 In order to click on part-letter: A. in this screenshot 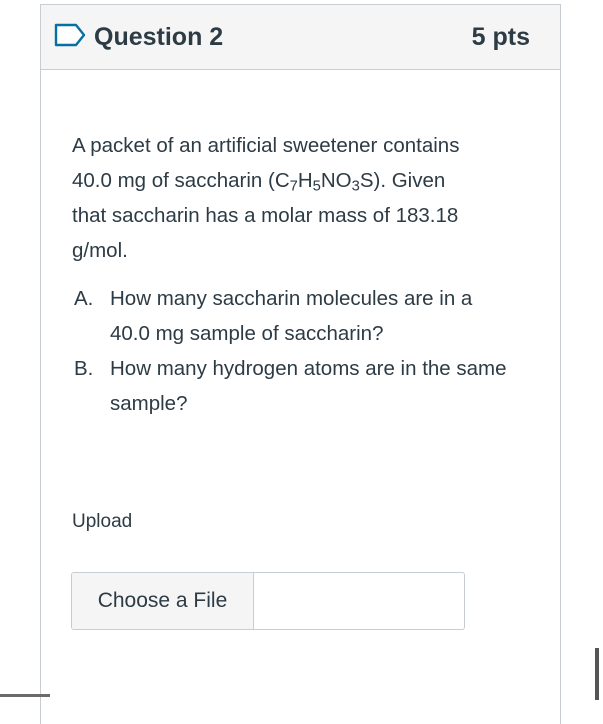, I will do `click(84, 298)`.